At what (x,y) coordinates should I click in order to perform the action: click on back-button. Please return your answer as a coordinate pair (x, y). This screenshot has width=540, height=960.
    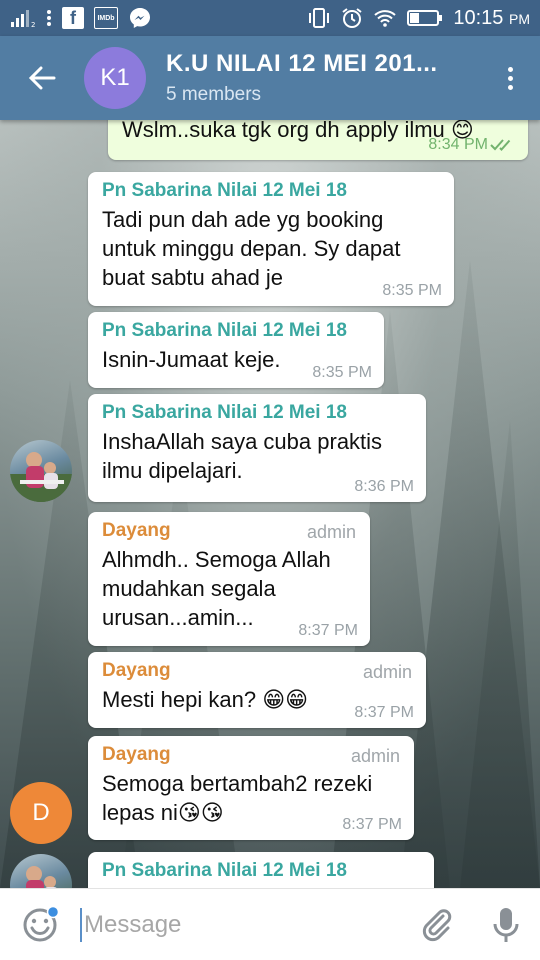
    Looking at the image, I should click on (42, 78).